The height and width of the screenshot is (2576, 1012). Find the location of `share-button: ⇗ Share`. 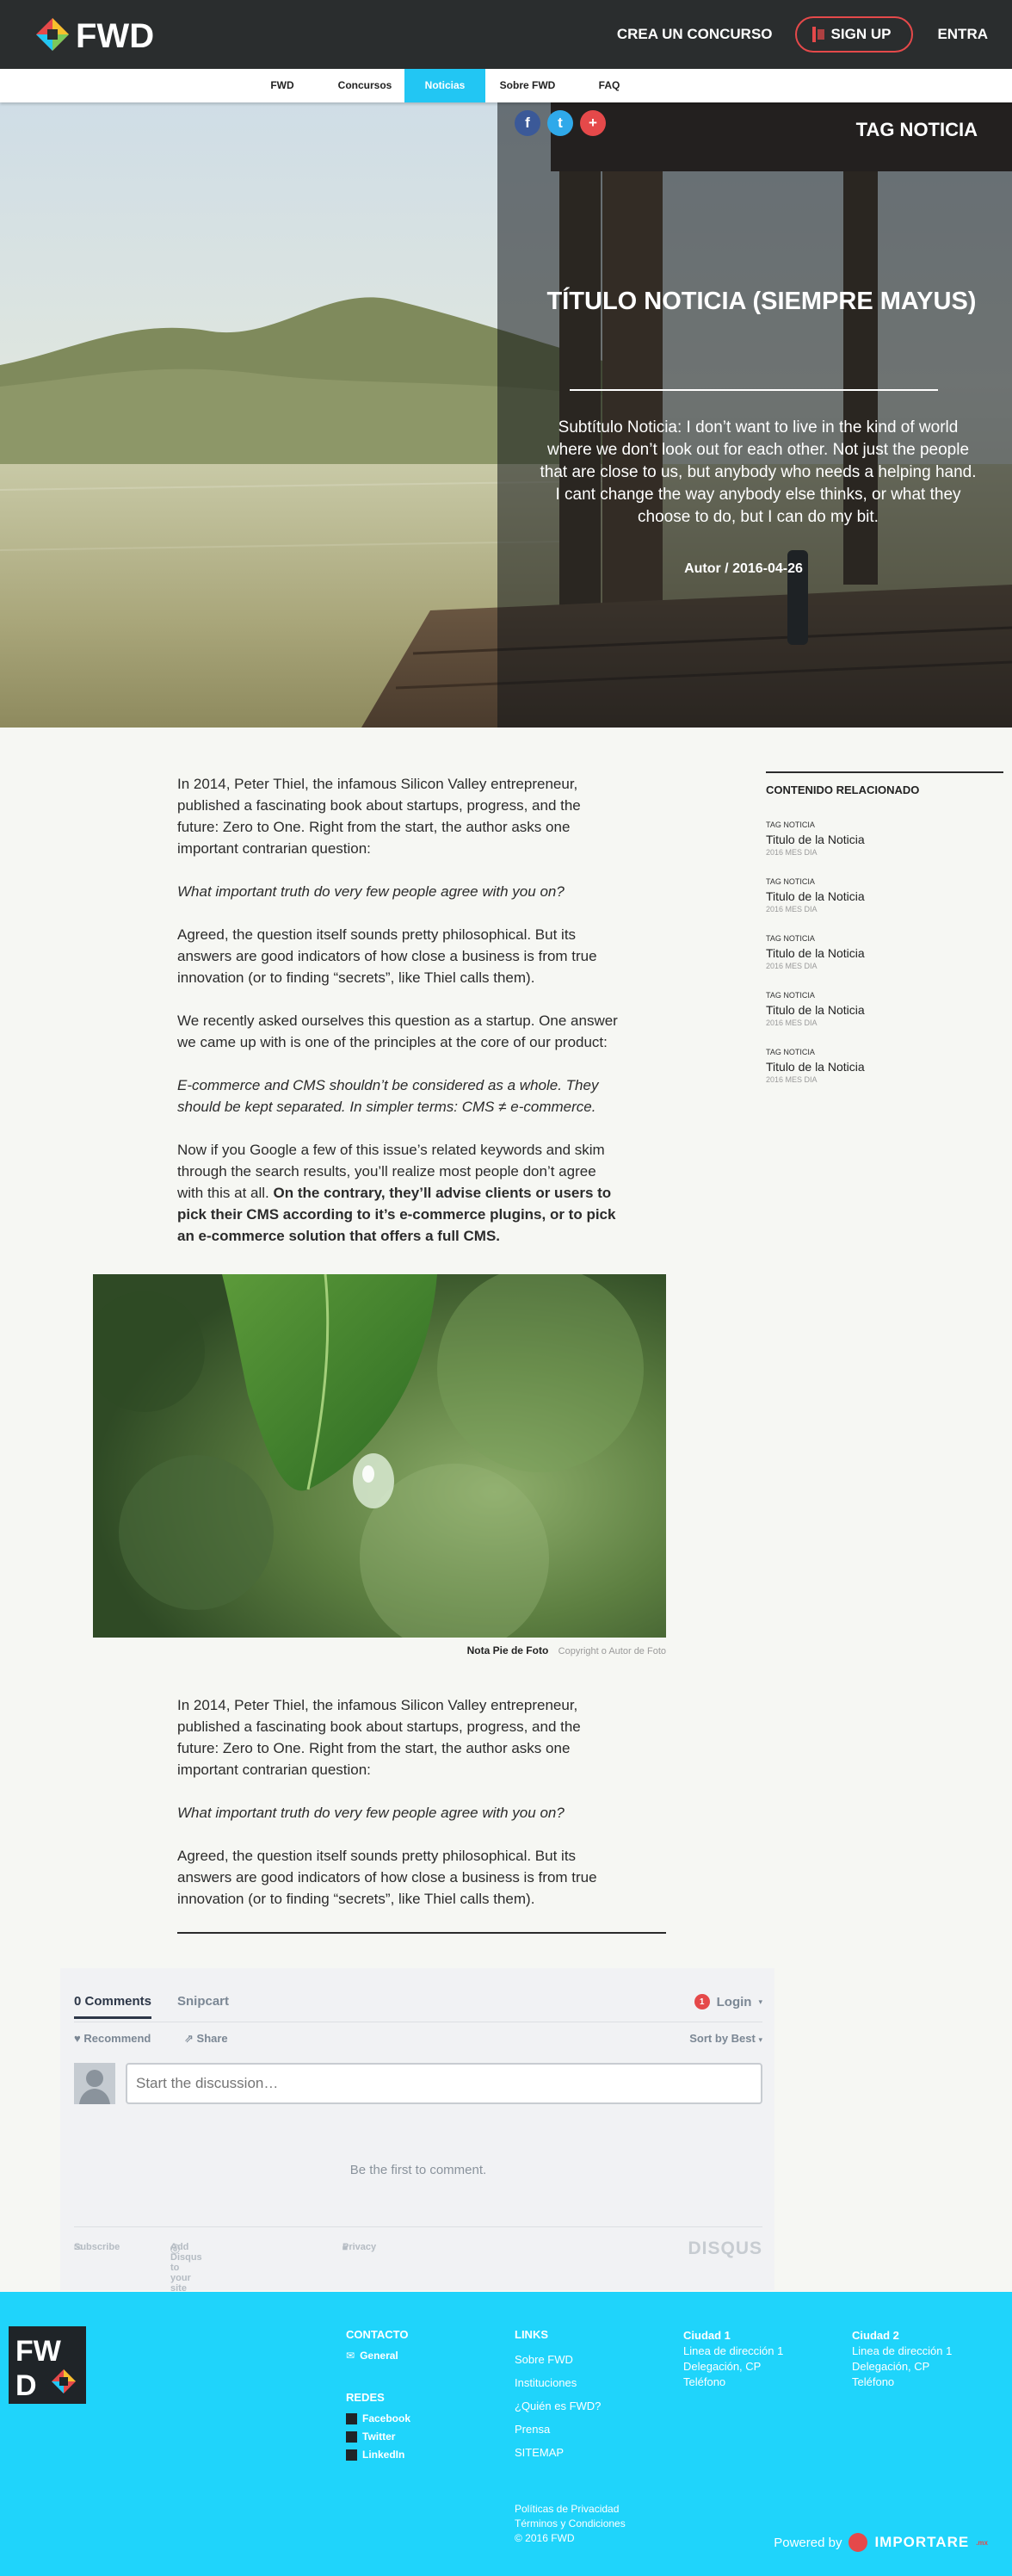

share-button: ⇗ Share is located at coordinates (206, 2039).